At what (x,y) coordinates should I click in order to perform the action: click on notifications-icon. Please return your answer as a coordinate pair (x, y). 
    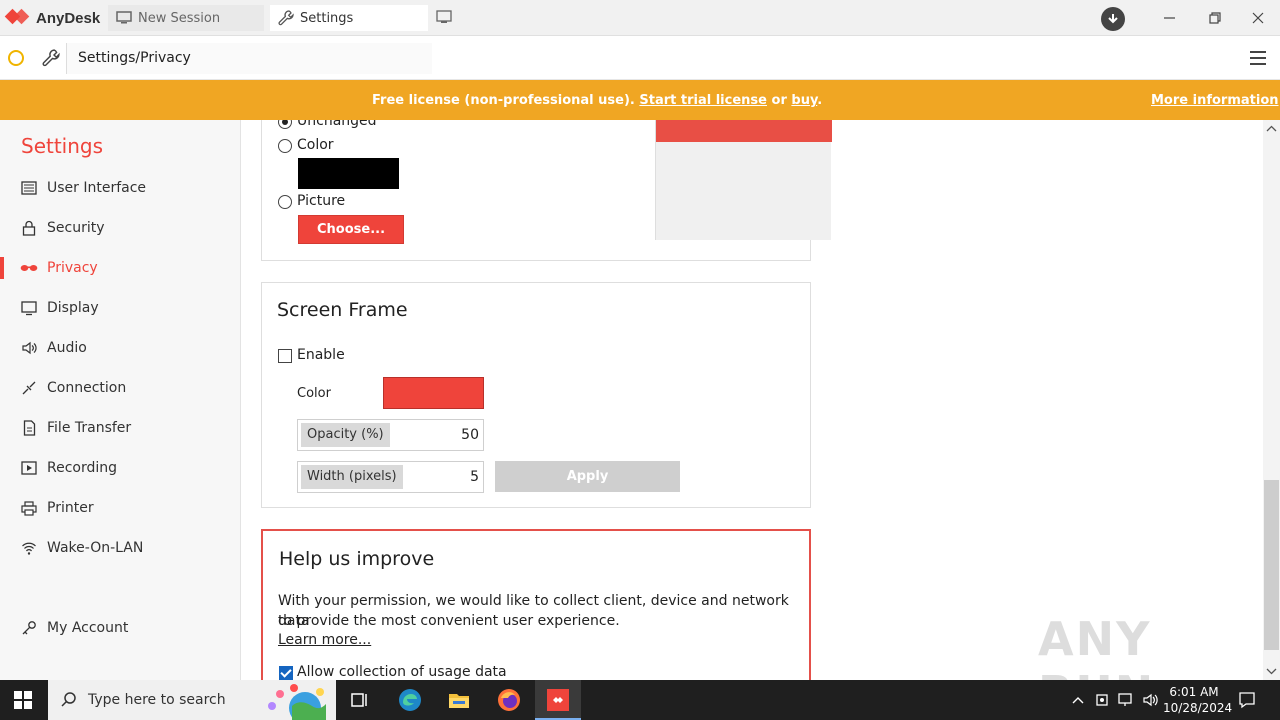
    Looking at the image, I should click on (1247, 700).